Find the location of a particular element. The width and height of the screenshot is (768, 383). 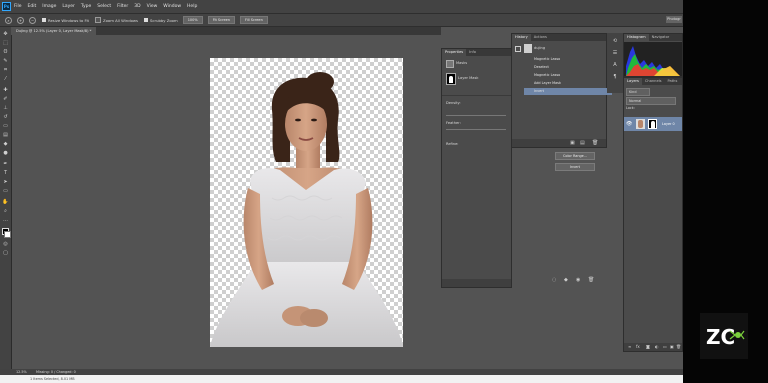

channel-logo: ZC is located at coordinates (724, 336).